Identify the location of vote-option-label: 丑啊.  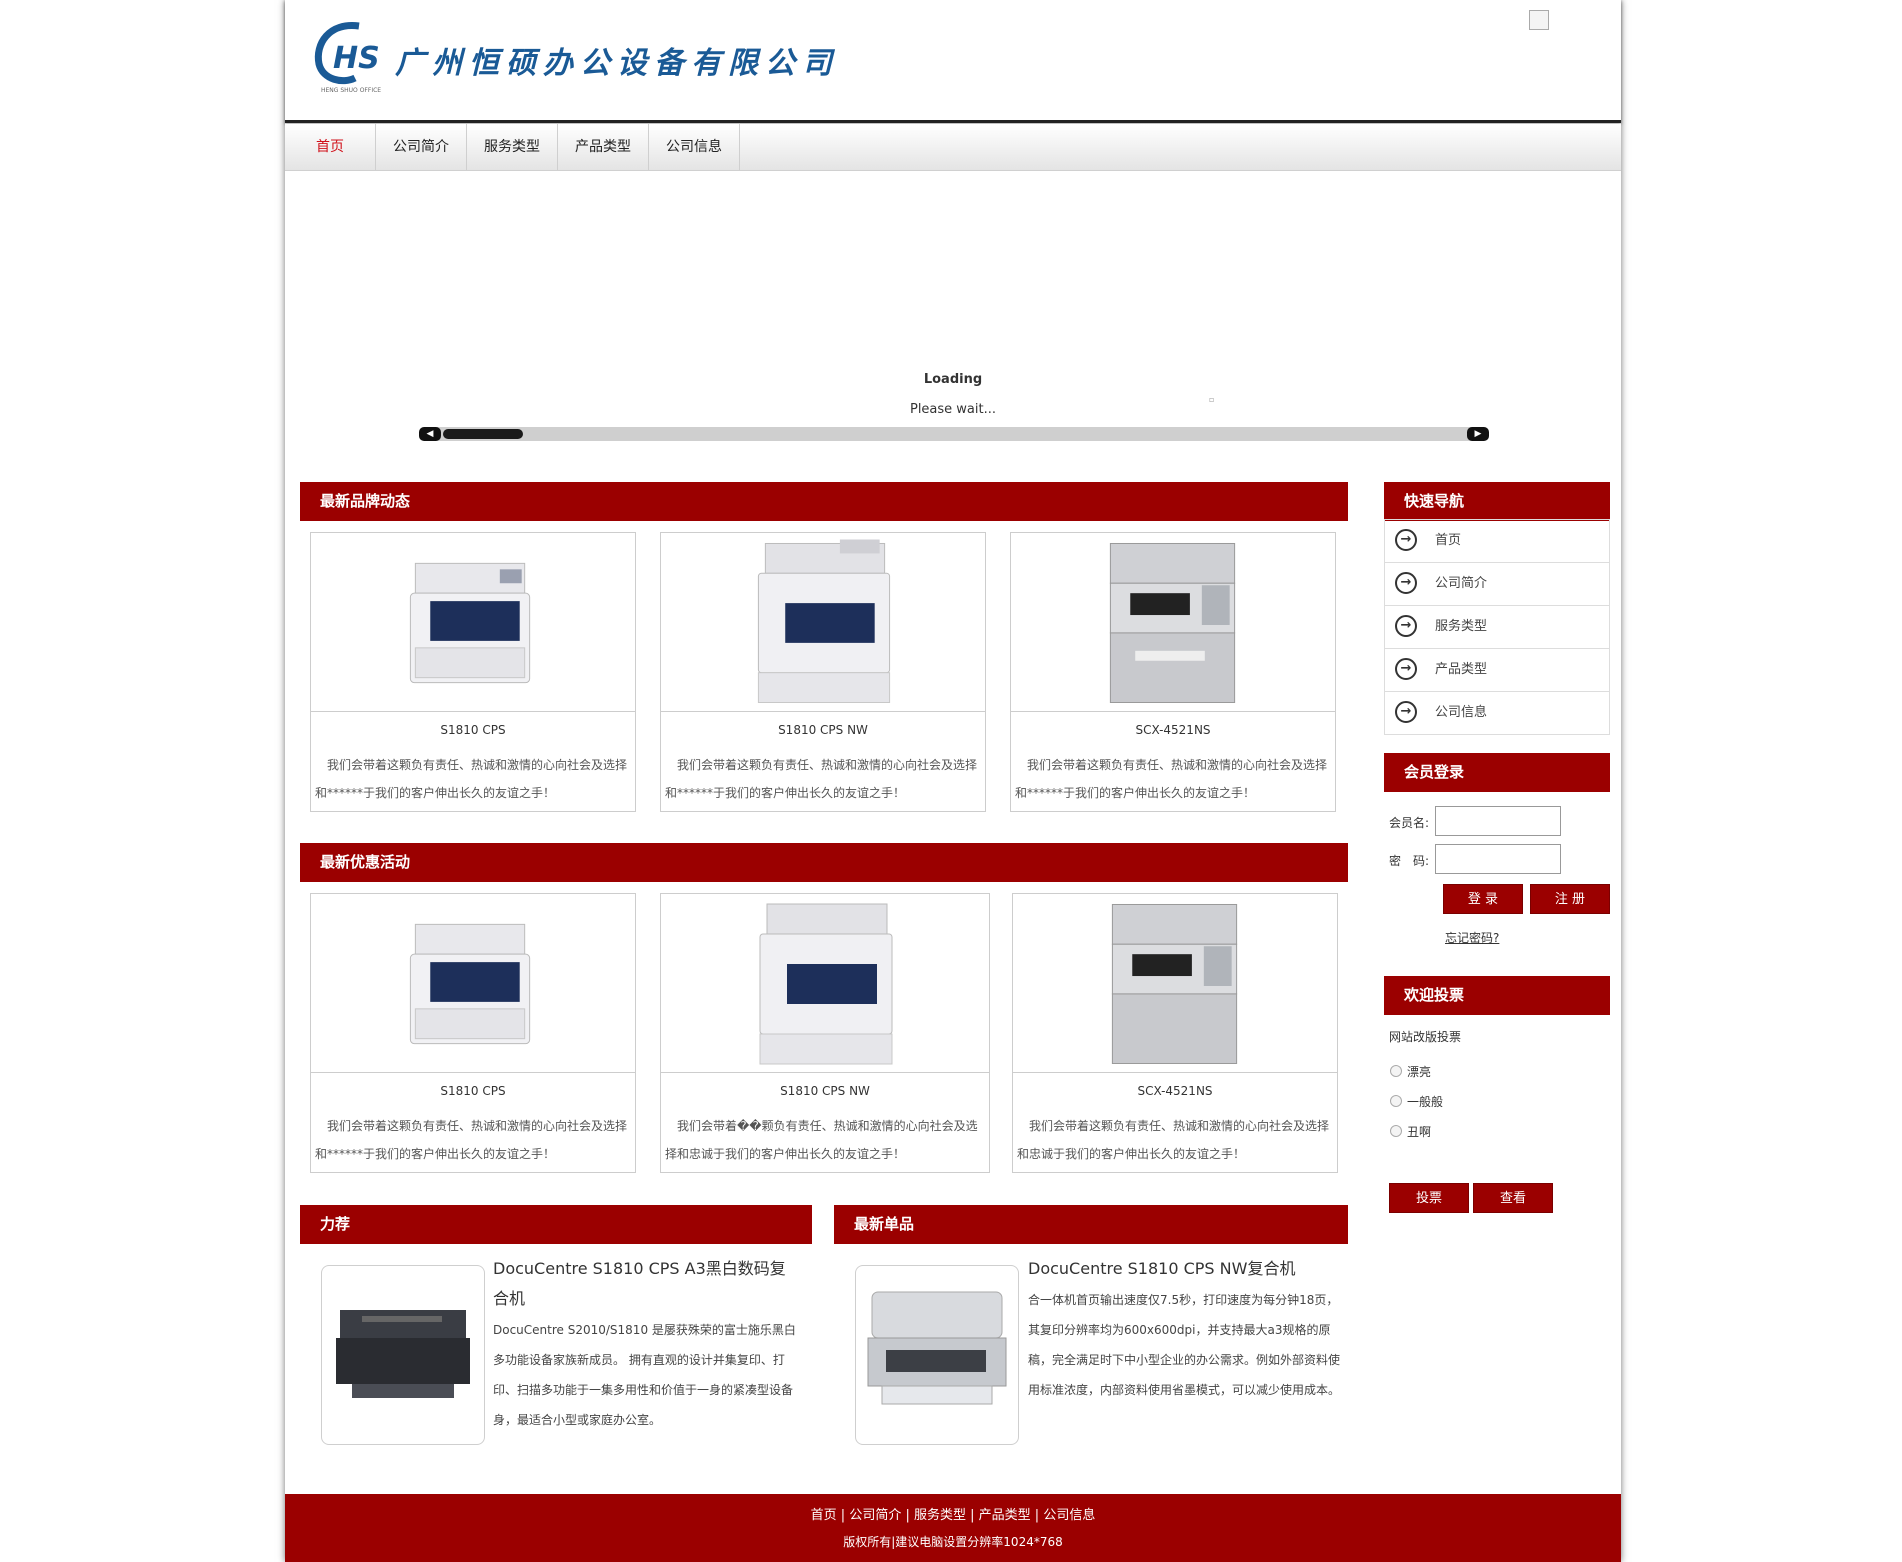
(1419, 1132).